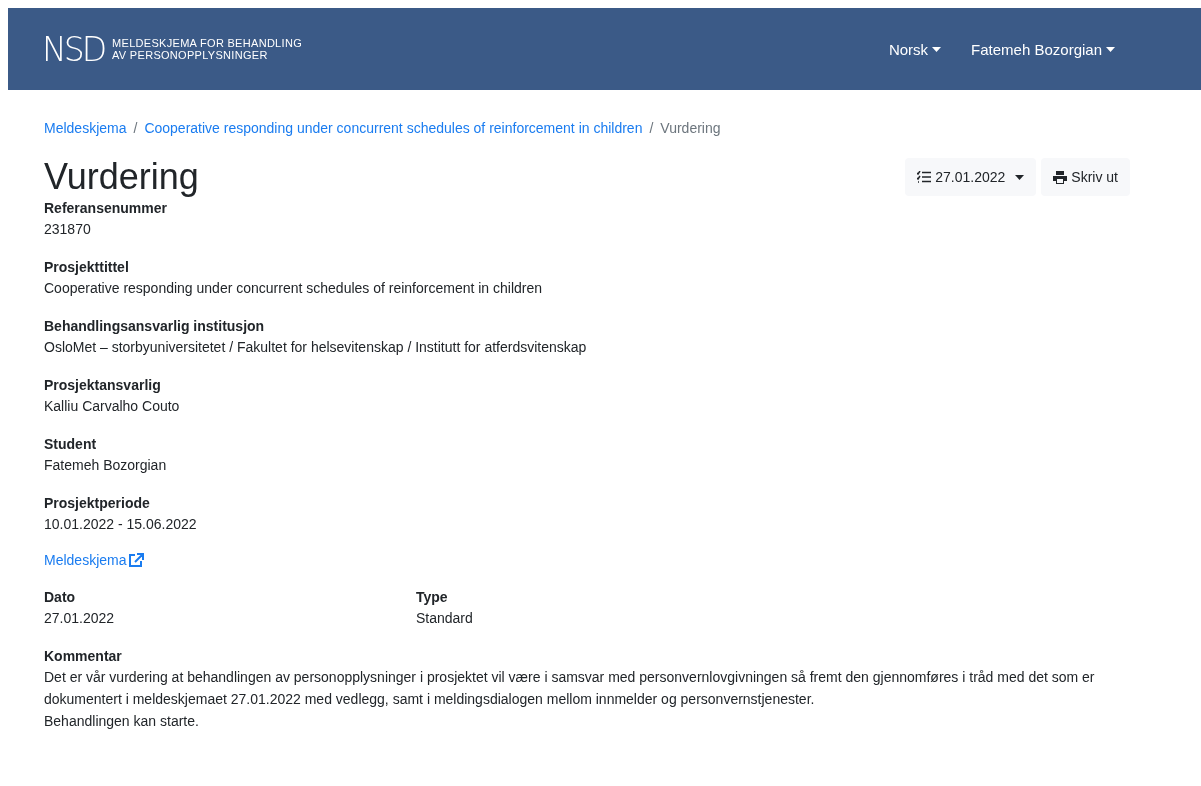  I want to click on breadcrumb-current: Vurdering, so click(690, 128).